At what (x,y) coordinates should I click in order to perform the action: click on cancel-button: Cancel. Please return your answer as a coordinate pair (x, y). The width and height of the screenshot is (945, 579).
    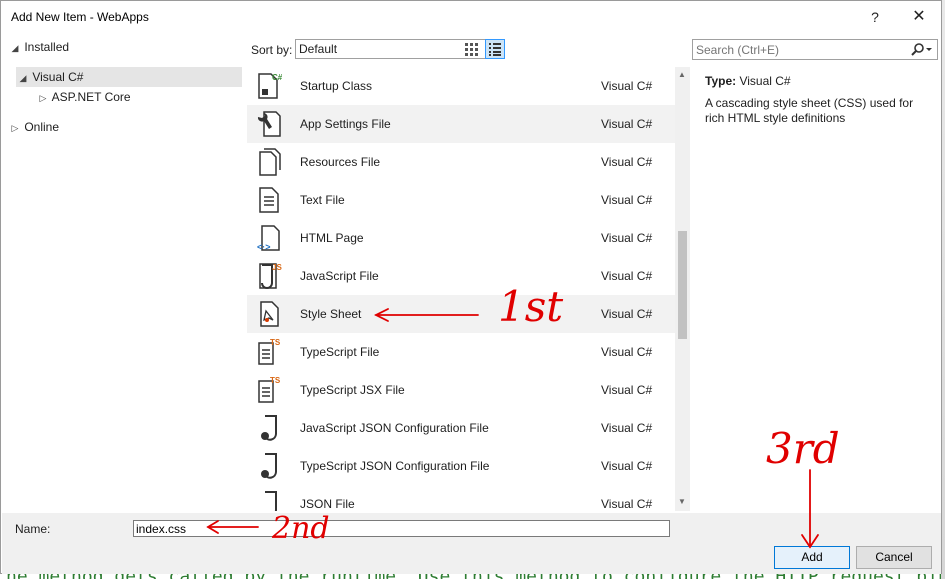
    Looking at the image, I should click on (894, 557).